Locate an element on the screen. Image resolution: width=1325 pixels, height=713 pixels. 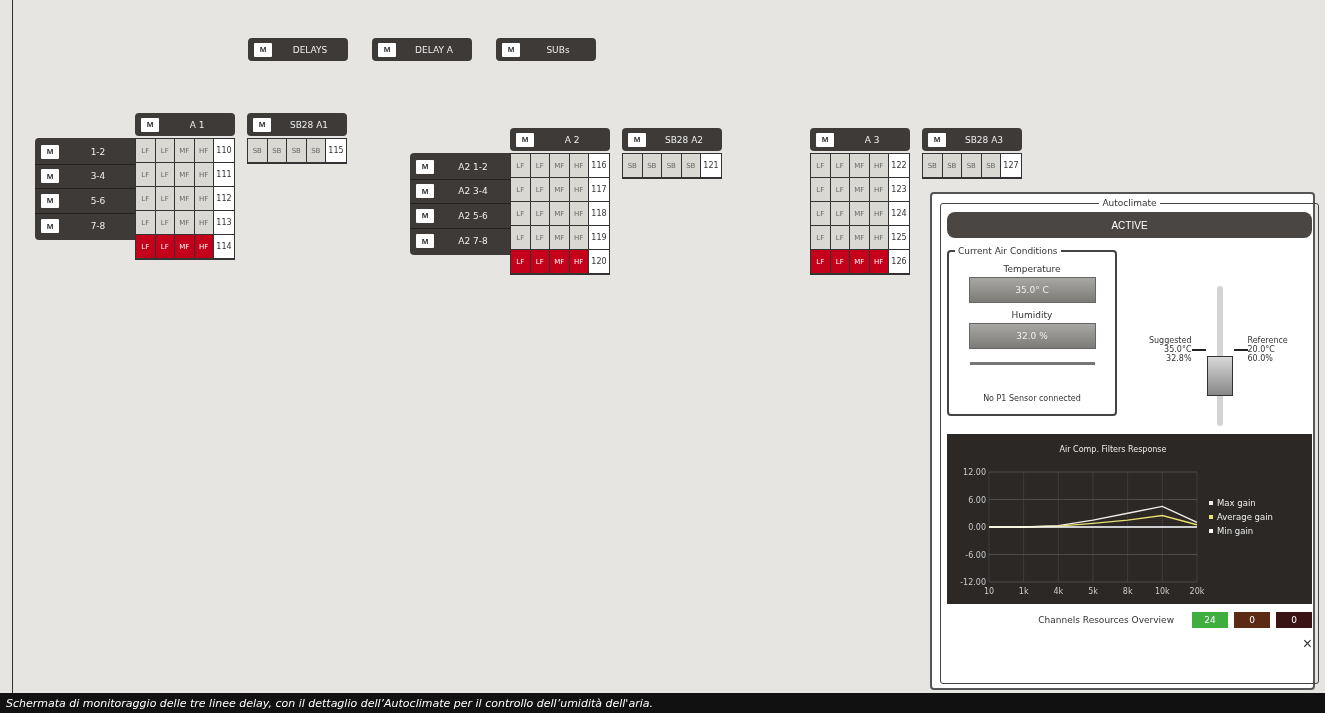
legend-label: Max gain is located at coordinates (1236, 503).